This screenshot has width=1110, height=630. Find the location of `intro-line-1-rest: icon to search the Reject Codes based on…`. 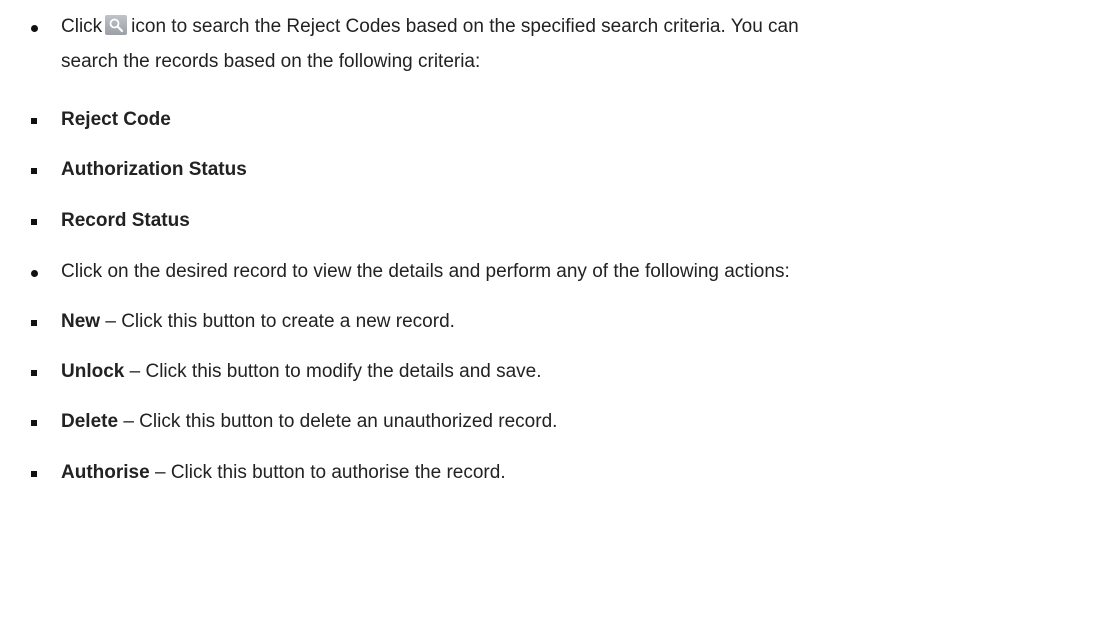

intro-line-1-rest: icon to search the Reject Codes based on… is located at coordinates (465, 26).